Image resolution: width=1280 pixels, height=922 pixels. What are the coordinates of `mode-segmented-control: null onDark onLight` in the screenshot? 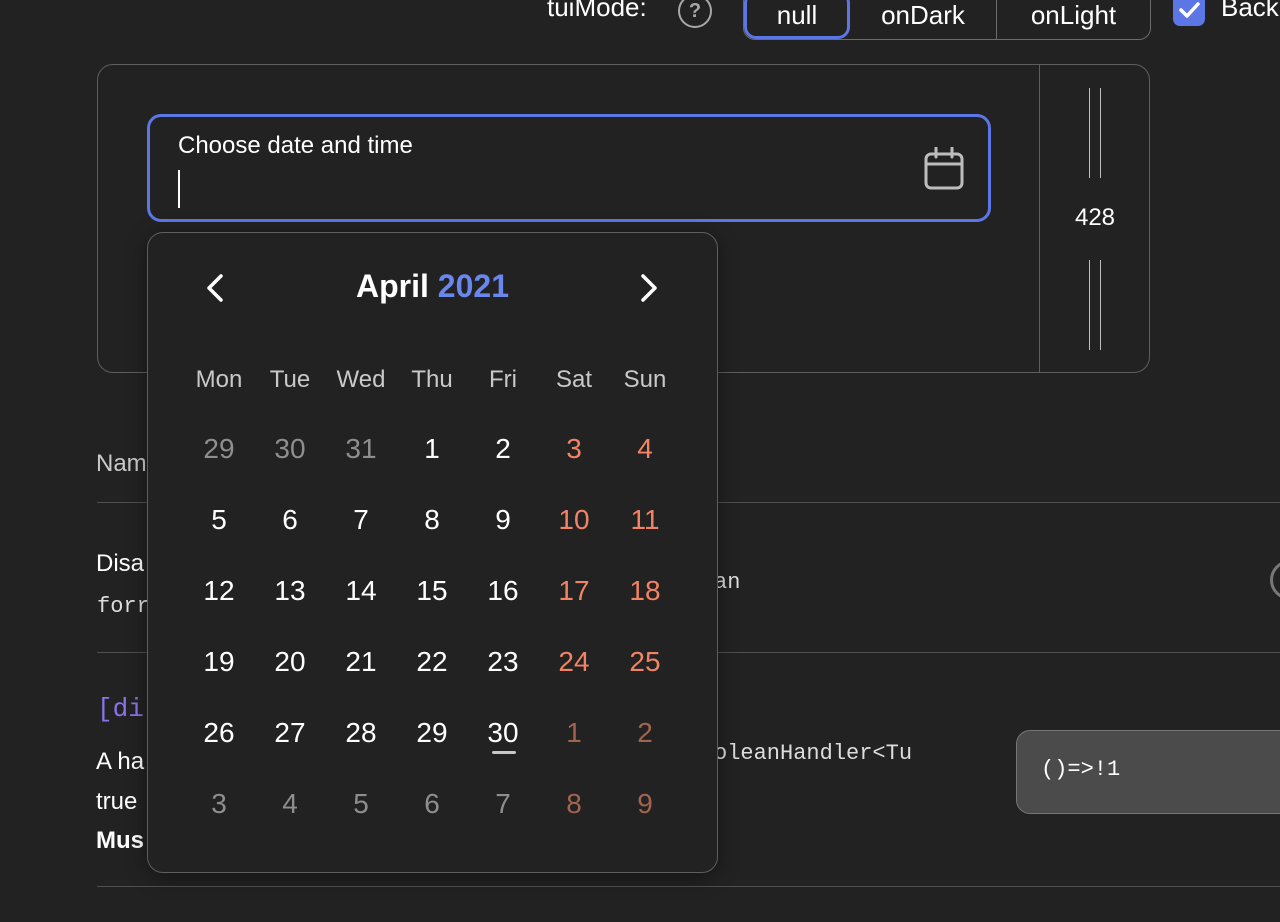 It's located at (947, 20).